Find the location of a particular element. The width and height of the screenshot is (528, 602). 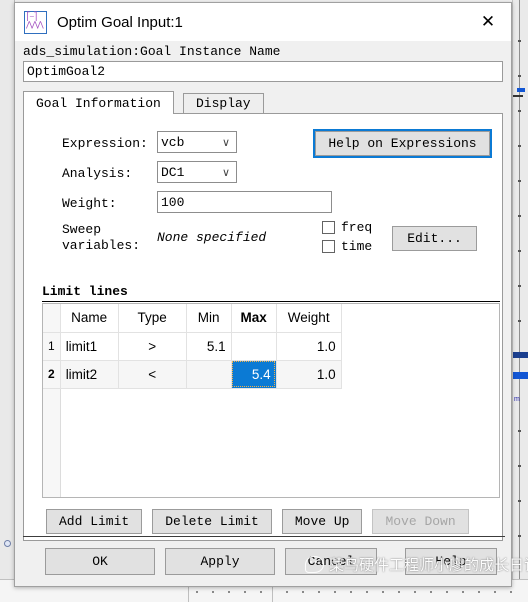

time-label: time is located at coordinates (357, 246).